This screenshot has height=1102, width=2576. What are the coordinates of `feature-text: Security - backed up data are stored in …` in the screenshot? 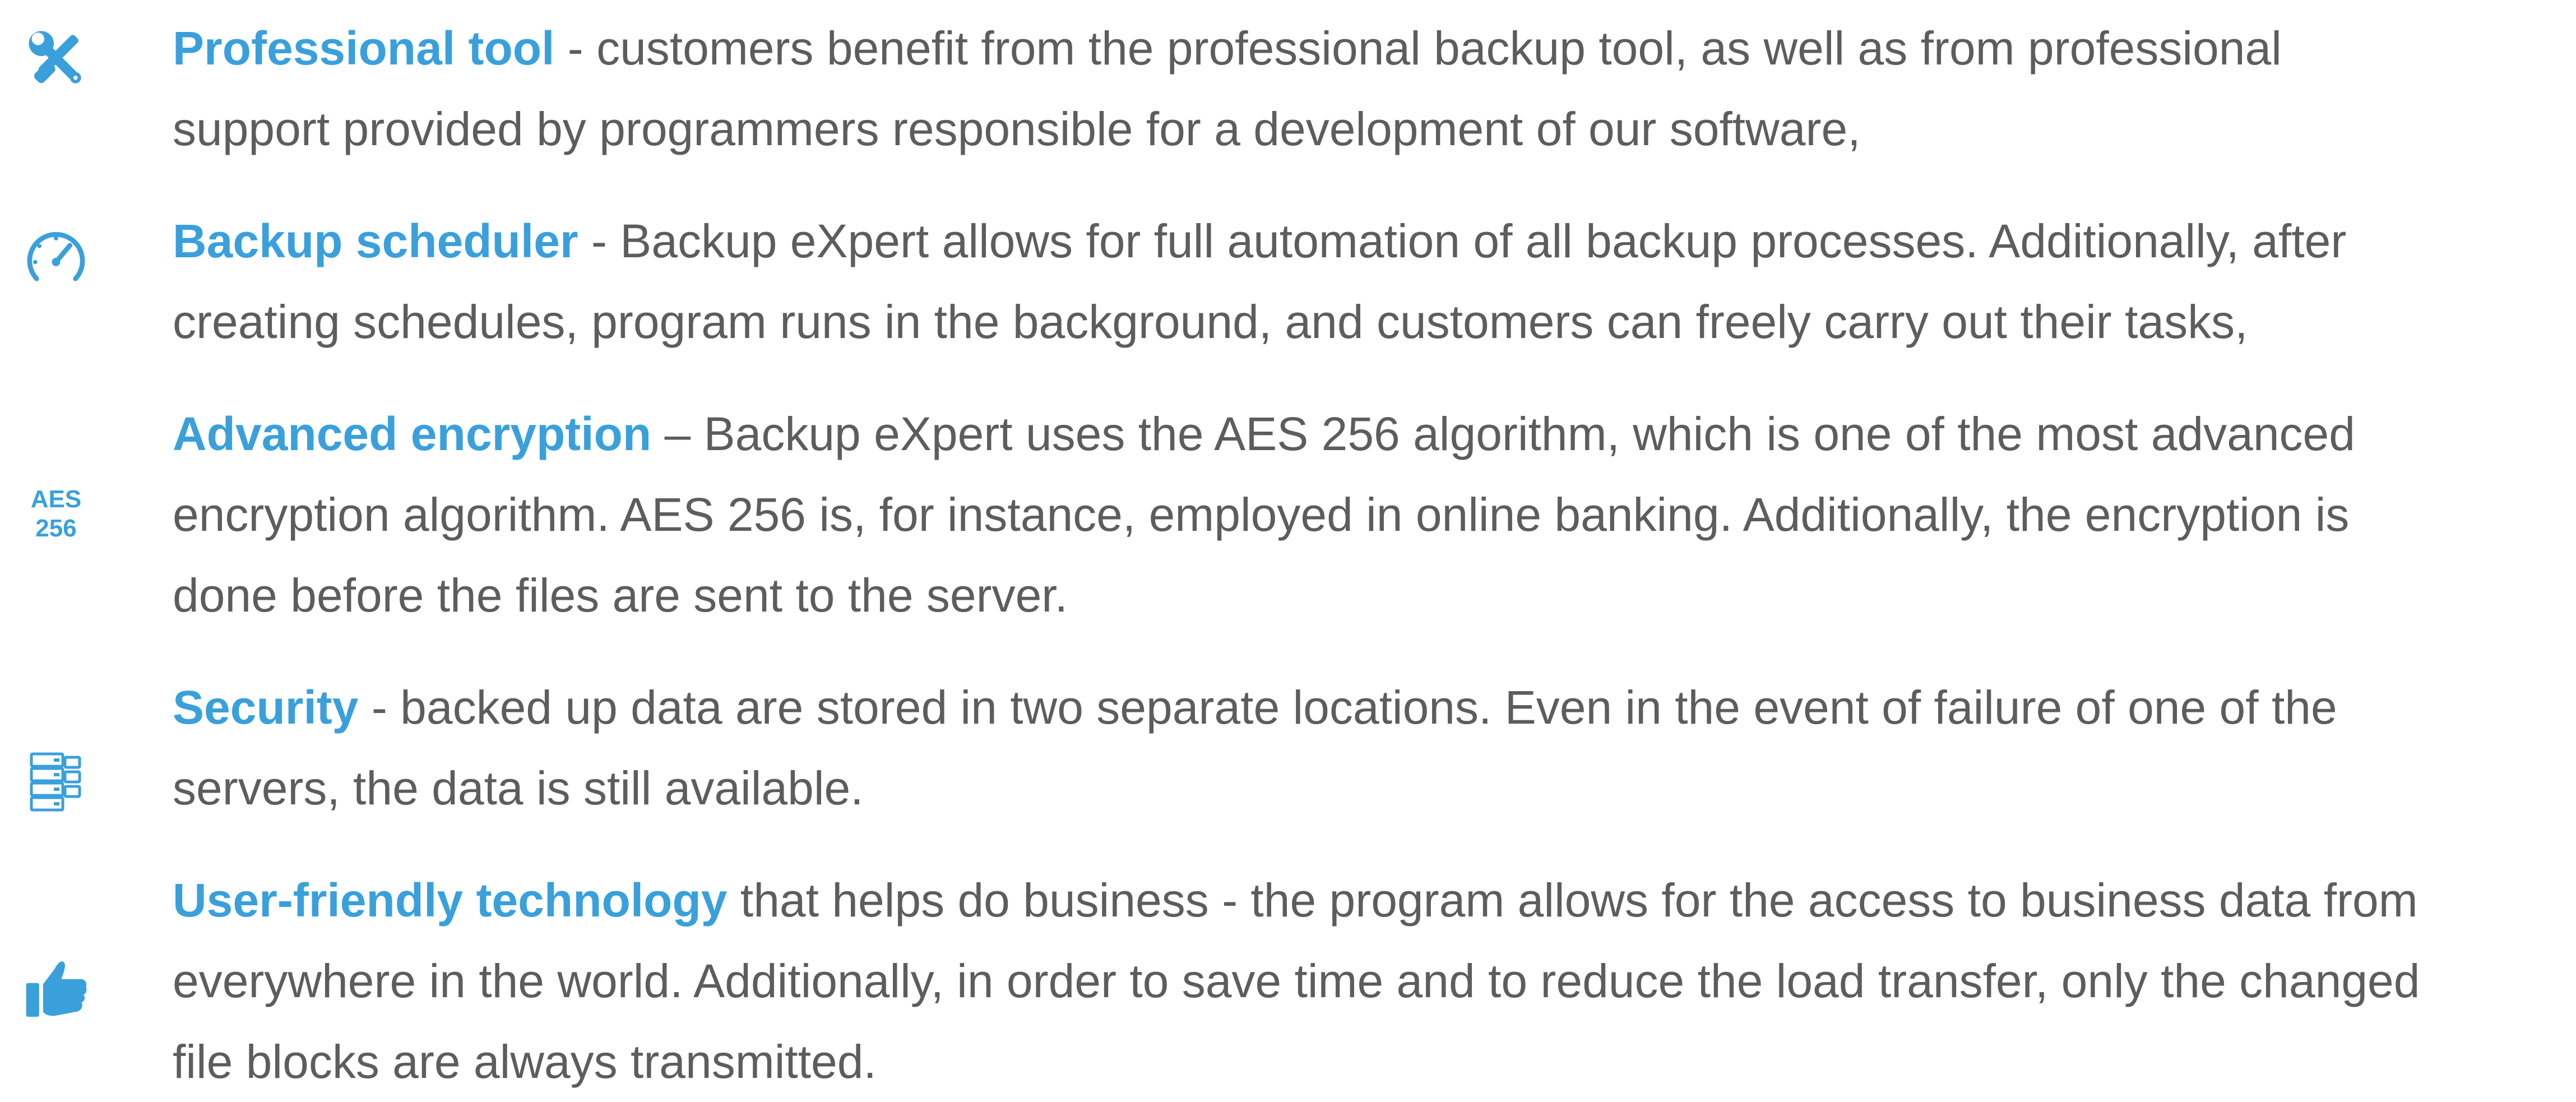 It's located at (1372, 747).